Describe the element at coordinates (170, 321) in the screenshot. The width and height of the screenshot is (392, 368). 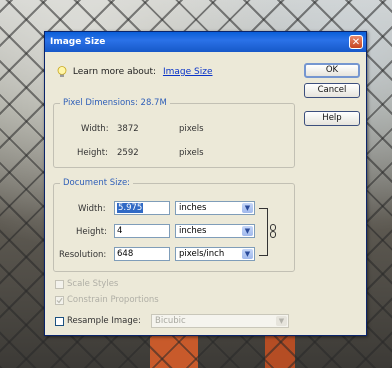
I see `resample-method-value: Bicubic` at that location.